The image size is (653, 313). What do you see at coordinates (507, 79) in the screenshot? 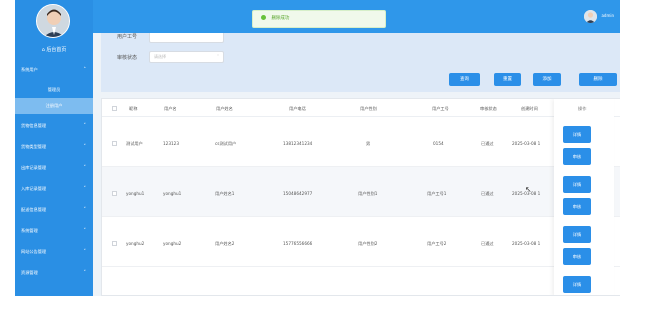
I see `reset-button: 重置` at bounding box center [507, 79].